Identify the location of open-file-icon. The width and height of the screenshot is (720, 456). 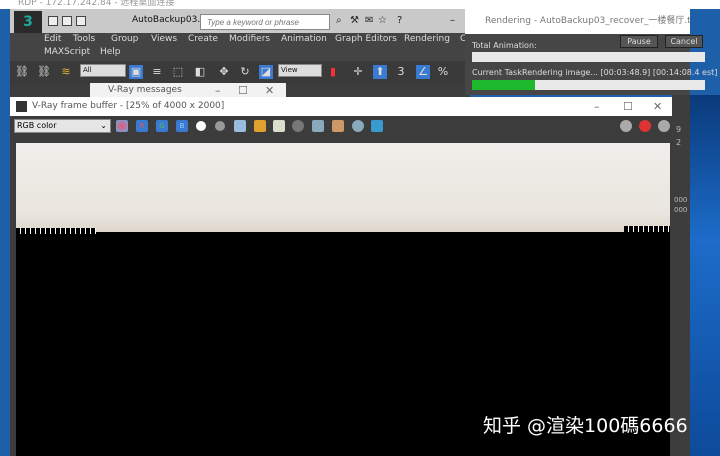
(67, 21).